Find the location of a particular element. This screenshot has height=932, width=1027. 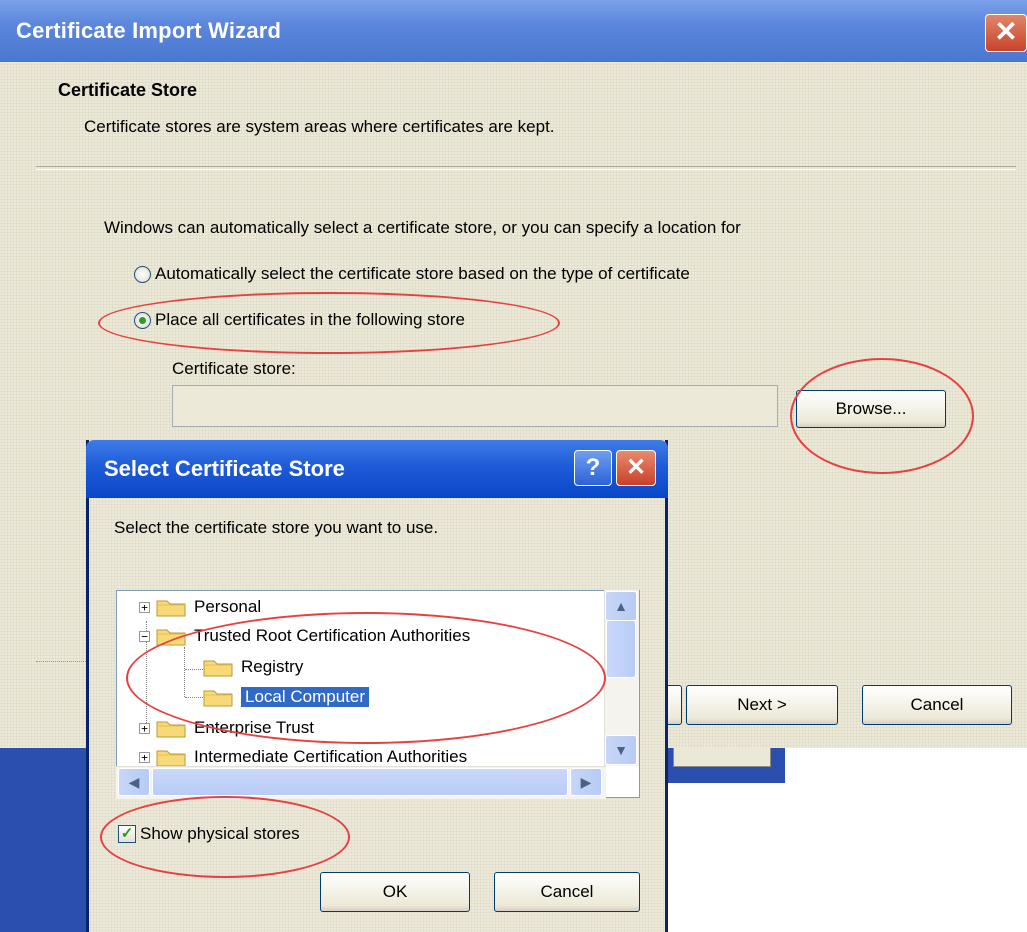

annotation-ellipse-place-store is located at coordinates (329, 323).